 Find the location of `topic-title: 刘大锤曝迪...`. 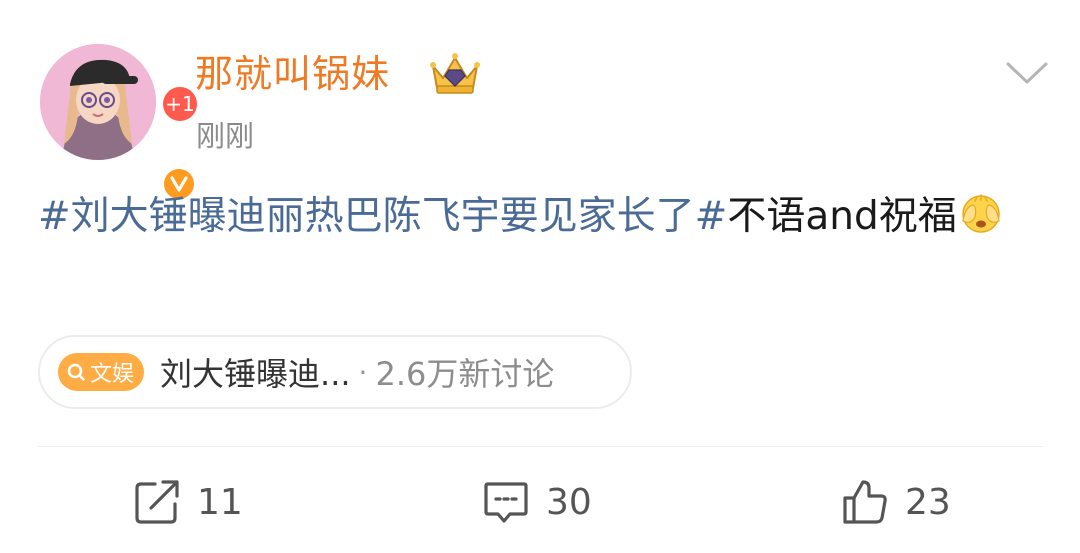

topic-title: 刘大锤曝迪... is located at coordinates (255, 374).